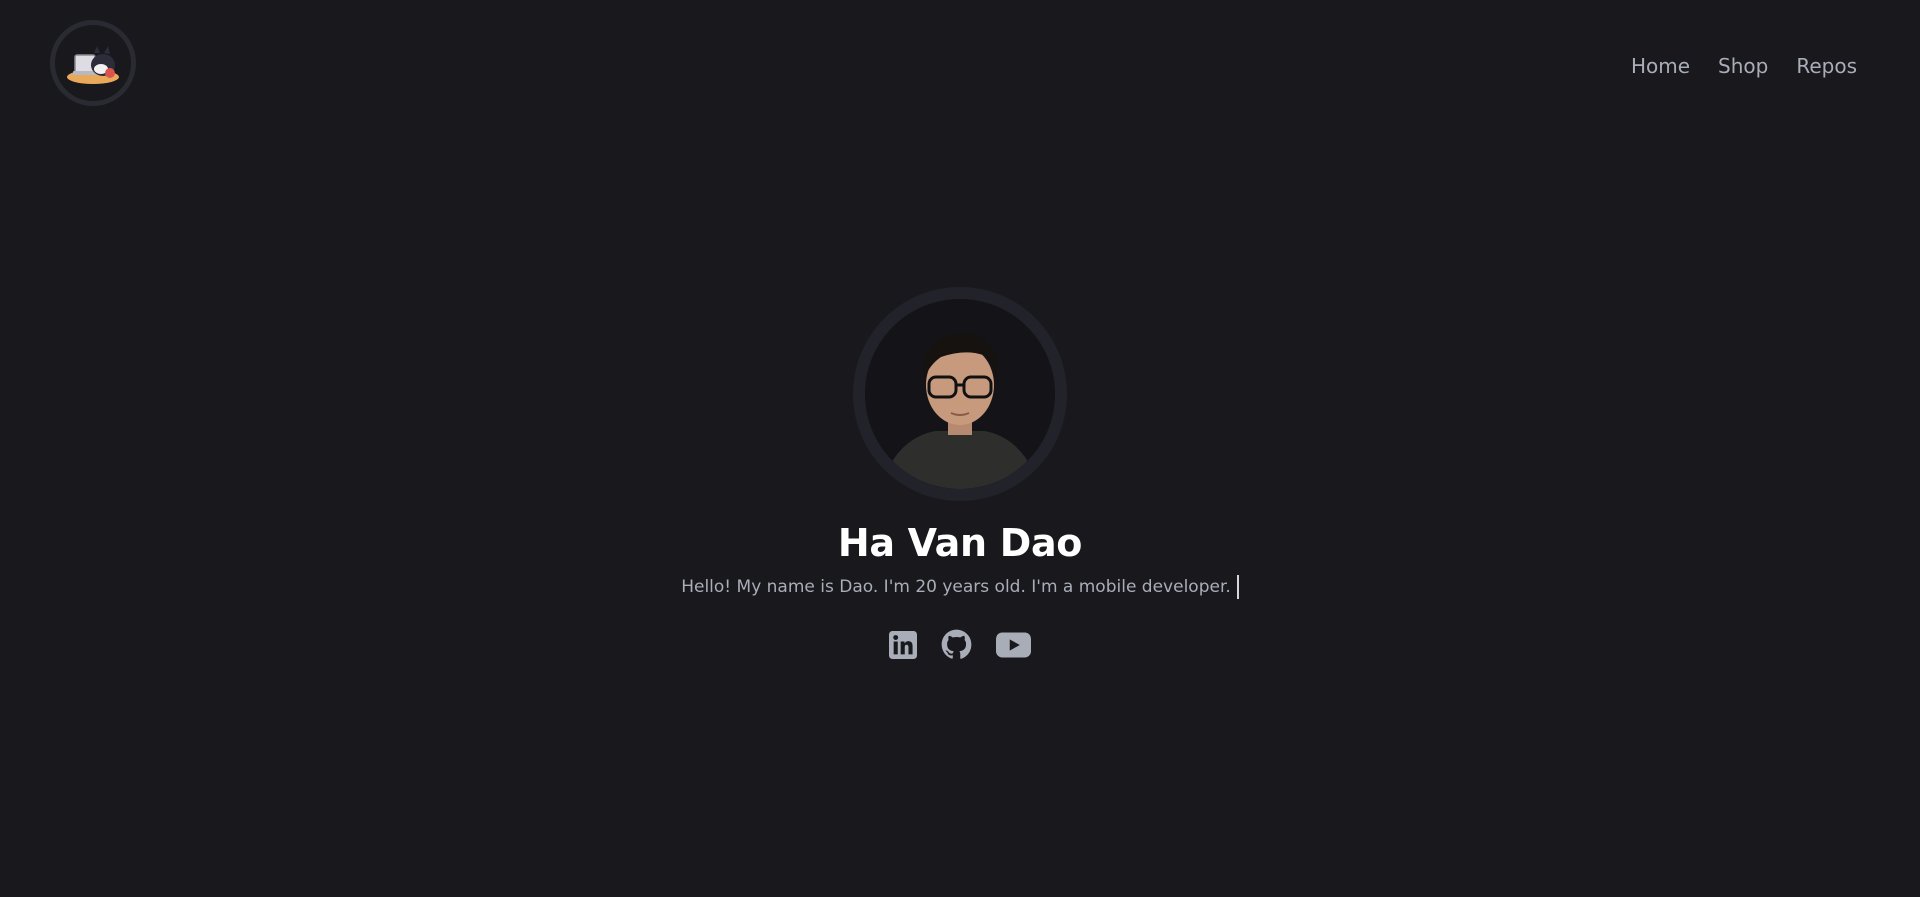 This screenshot has height=897, width=1920. I want to click on github-icon, so click(956, 644).